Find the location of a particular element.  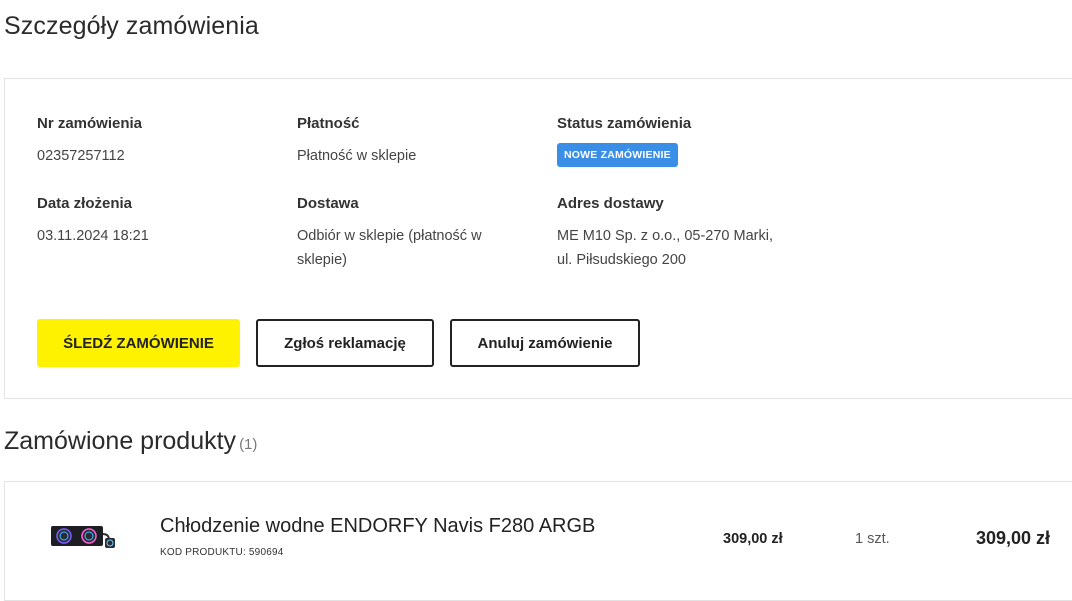

unit-price: 309,00 zł is located at coordinates (753, 539).